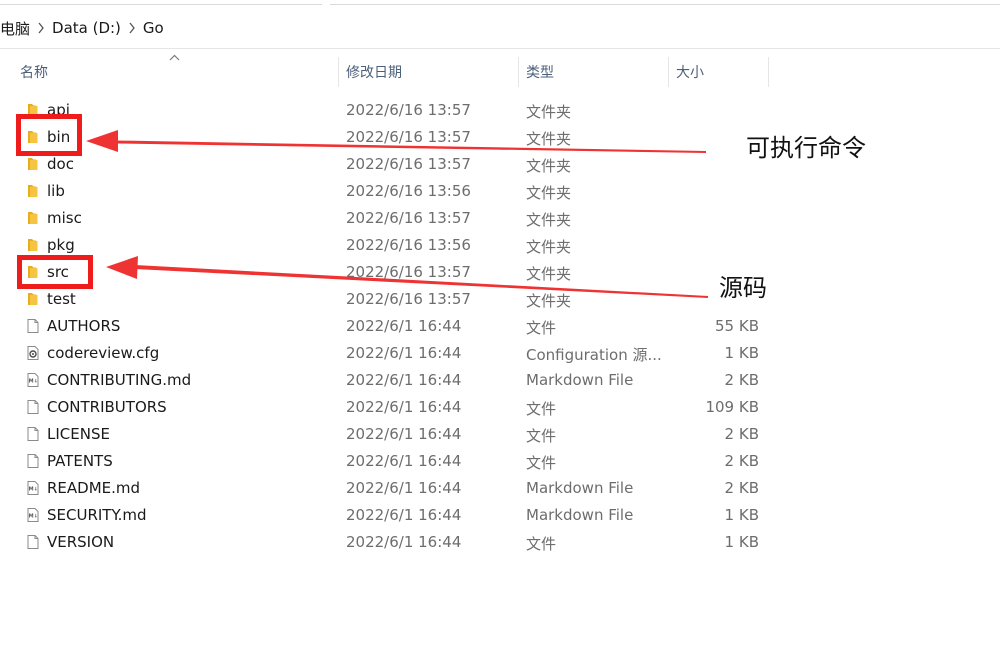 This screenshot has height=653, width=1000. Describe the element at coordinates (49, 135) in the screenshot. I see `annotation-box-bin` at that location.